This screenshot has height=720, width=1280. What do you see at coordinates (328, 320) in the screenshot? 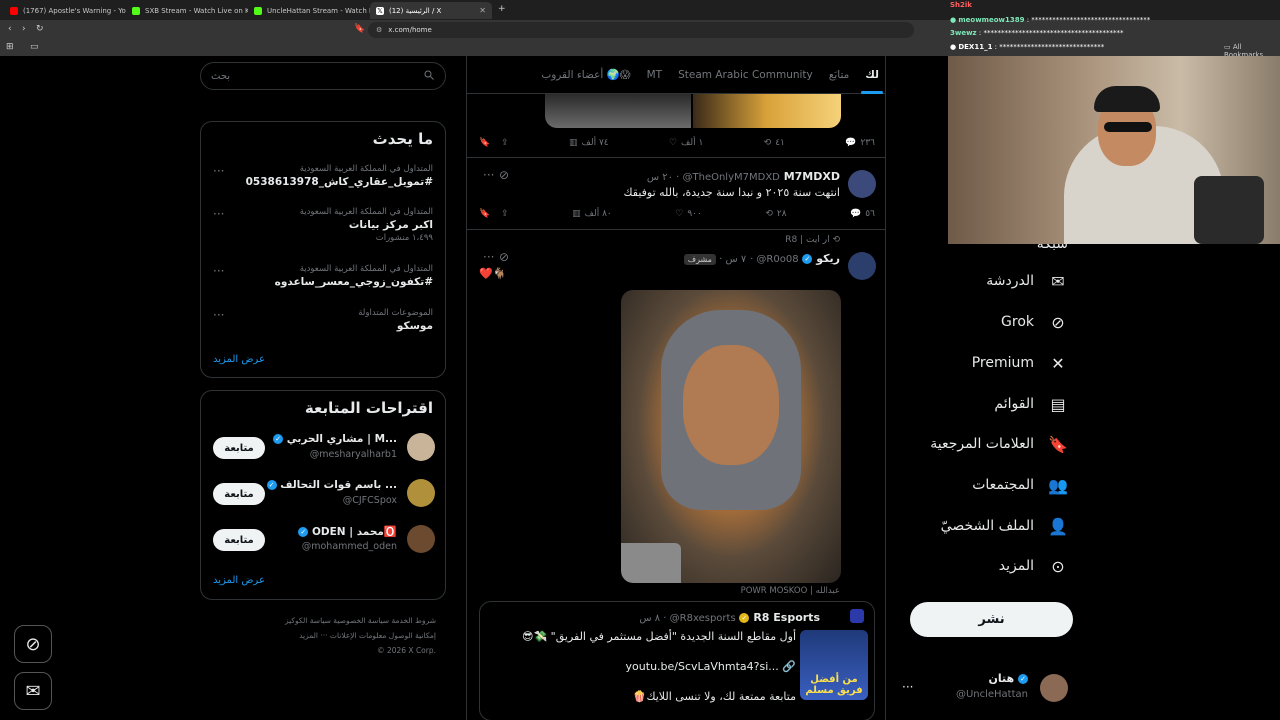
I see `trend-item: الموضوعات المتداولة موسكو` at bounding box center [328, 320].